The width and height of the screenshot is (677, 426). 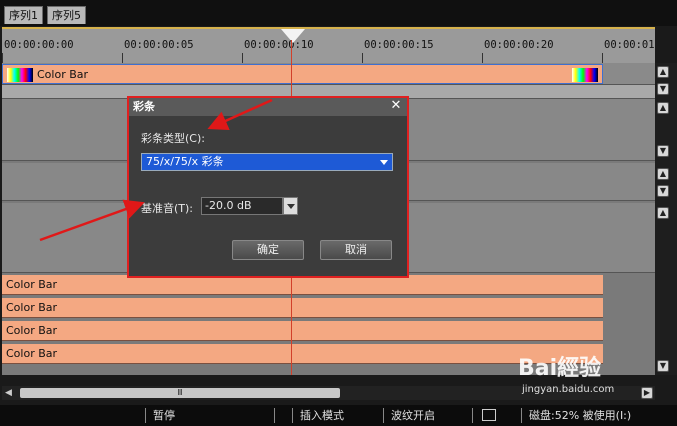 I want to click on dialog-title-text: 彩条, so click(x=144, y=106).